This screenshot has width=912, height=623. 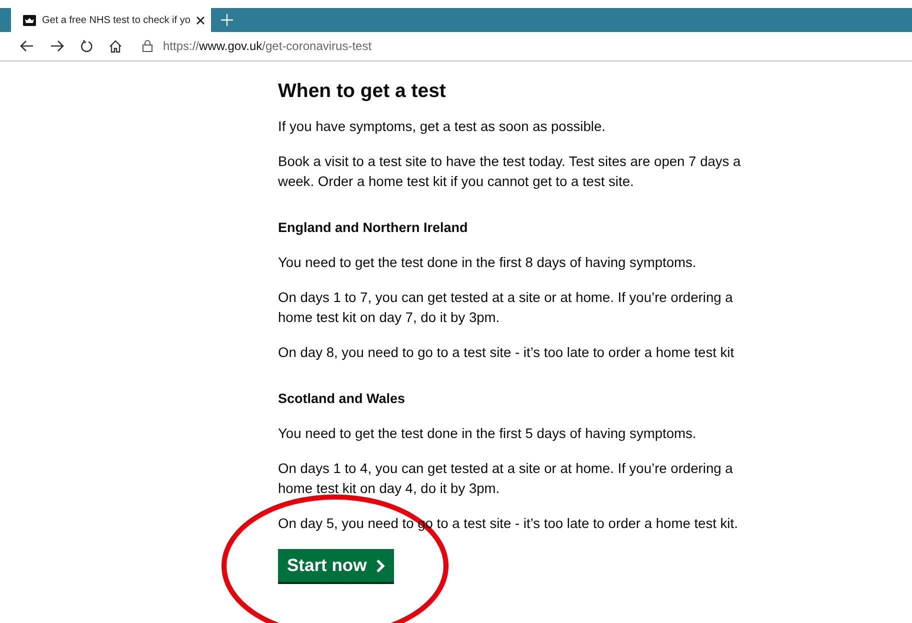 I want to click on paragraph: On days 1 to 4, you can get tested at a site or at home. If you’re ordering a home test kit on day 4, do it by 3pm., so click(x=506, y=479).